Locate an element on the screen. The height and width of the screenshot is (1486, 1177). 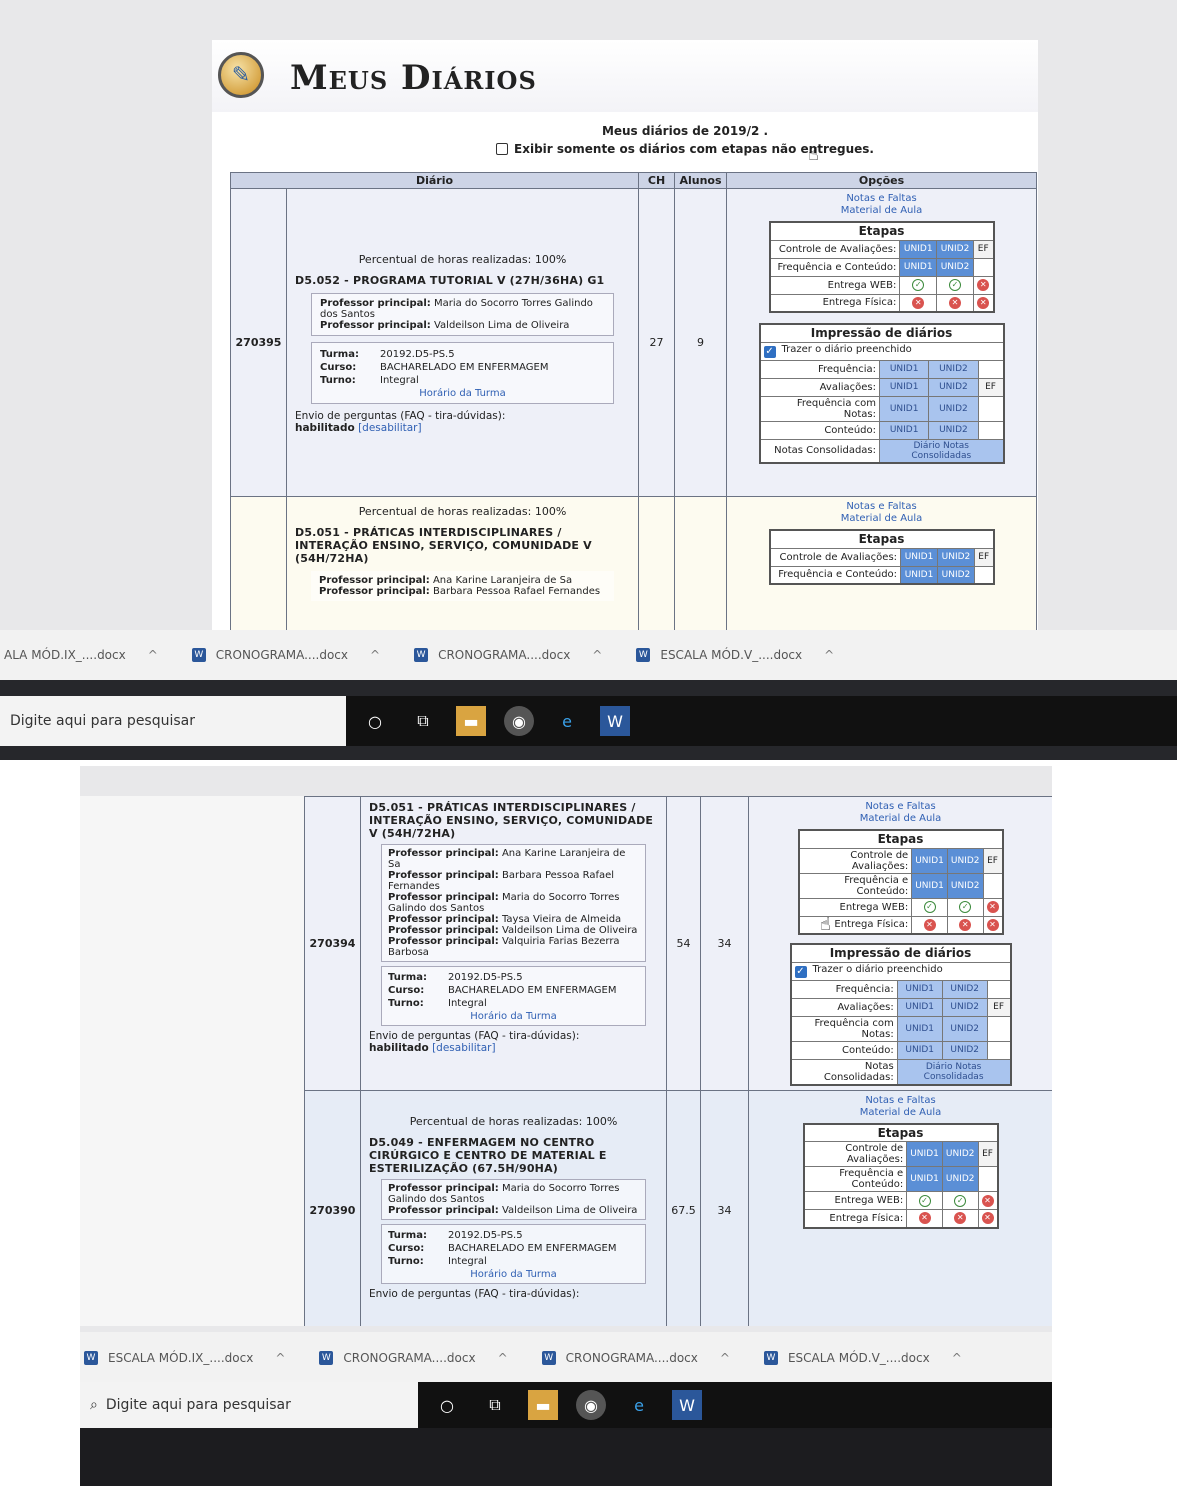
prof-label: Professor principal: is located at coordinates (443, 897).